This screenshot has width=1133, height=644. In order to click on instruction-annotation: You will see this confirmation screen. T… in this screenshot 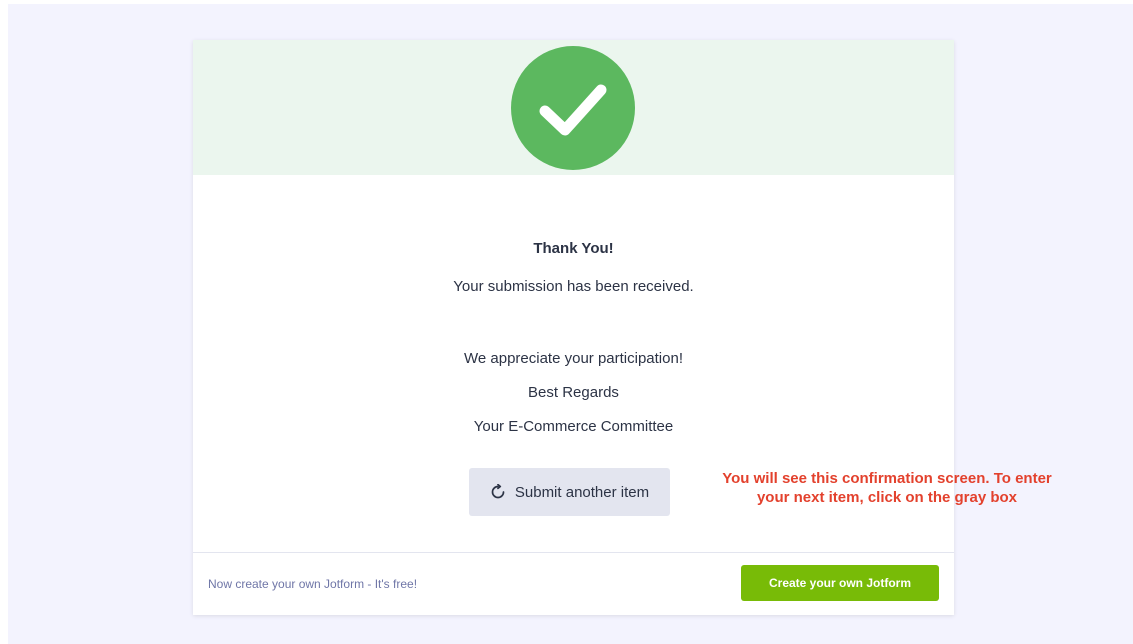, I will do `click(887, 488)`.